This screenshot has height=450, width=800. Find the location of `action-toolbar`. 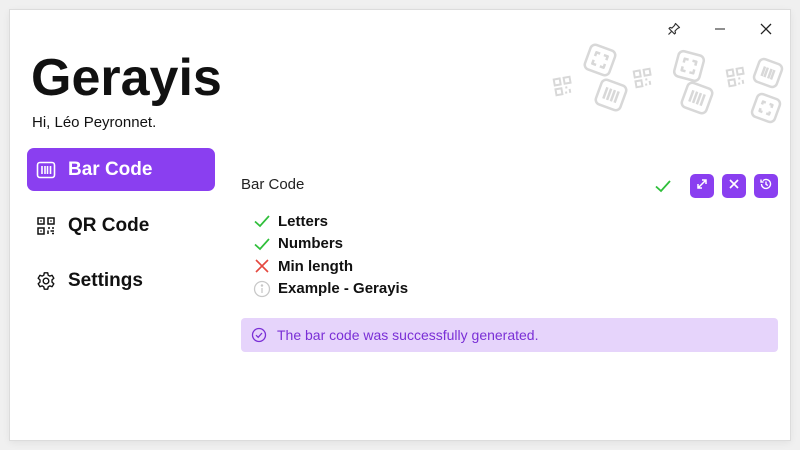

action-toolbar is located at coordinates (715, 186).